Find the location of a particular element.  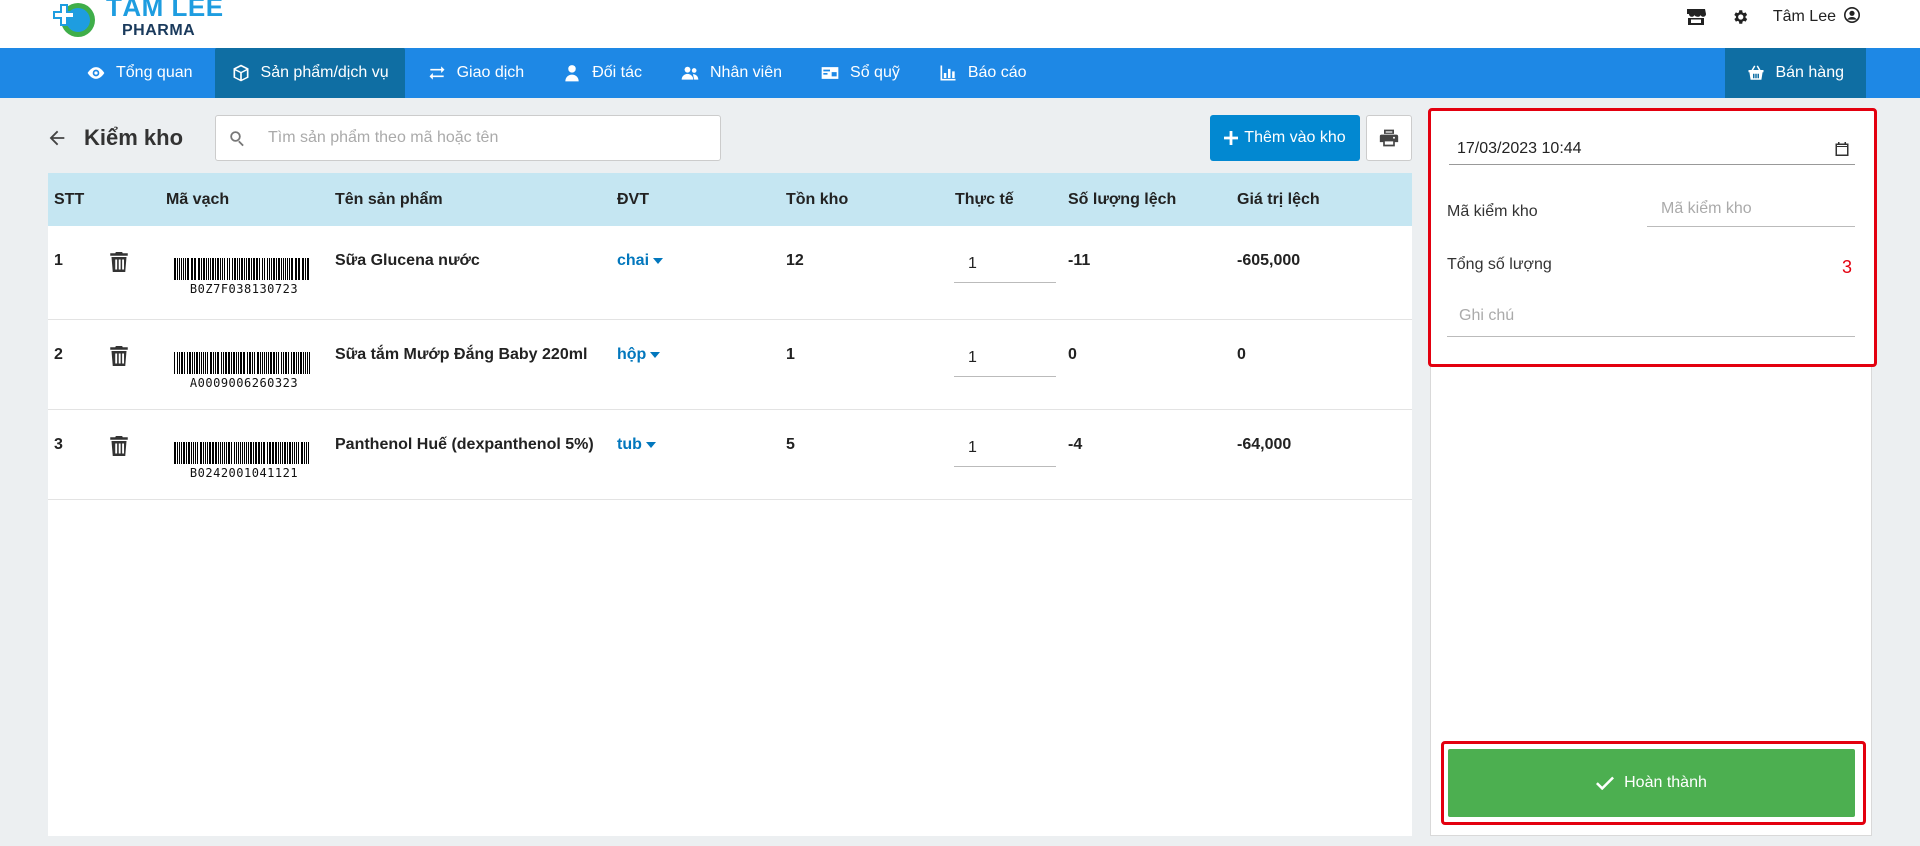

nav-label: Giao dịch is located at coordinates (490, 72).